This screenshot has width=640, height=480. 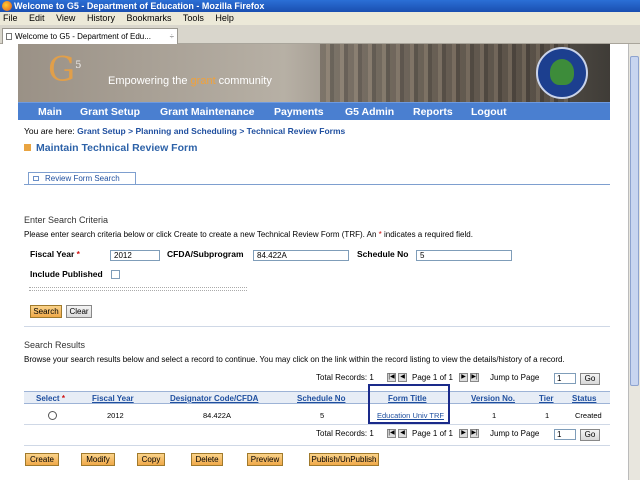 I want to click on banner: G5 Empowering the grant community, so click(x=314, y=73).